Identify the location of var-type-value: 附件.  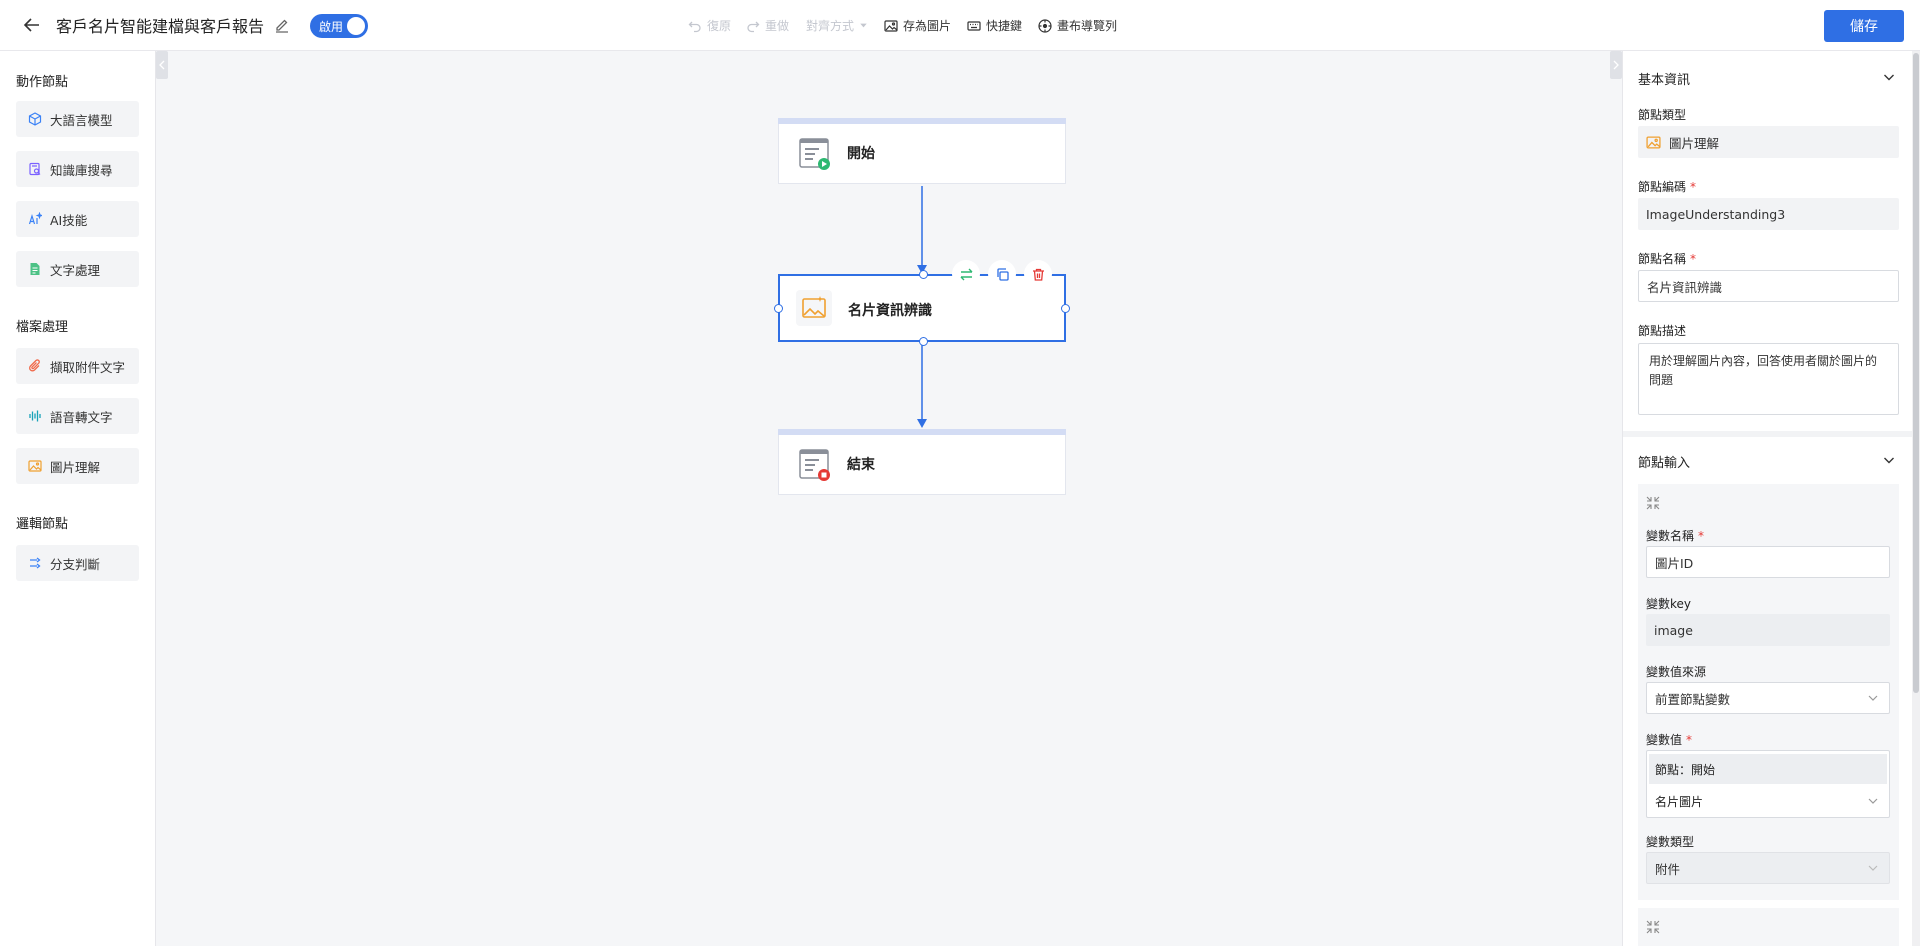
(1668, 869).